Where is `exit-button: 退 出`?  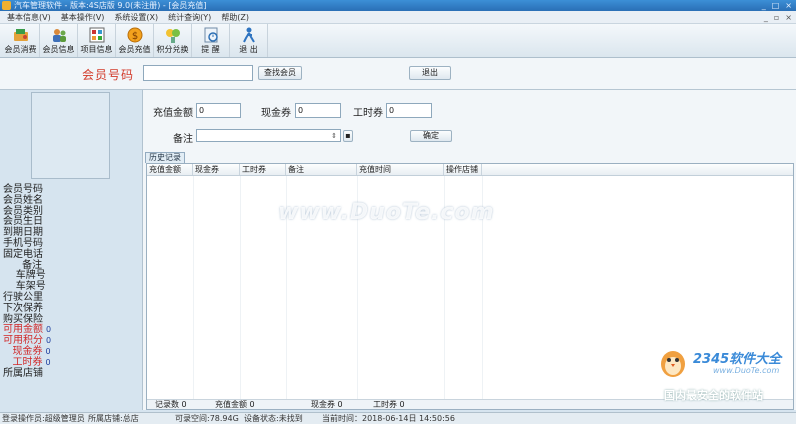
exit-button: 退 出 is located at coordinates (249, 40).